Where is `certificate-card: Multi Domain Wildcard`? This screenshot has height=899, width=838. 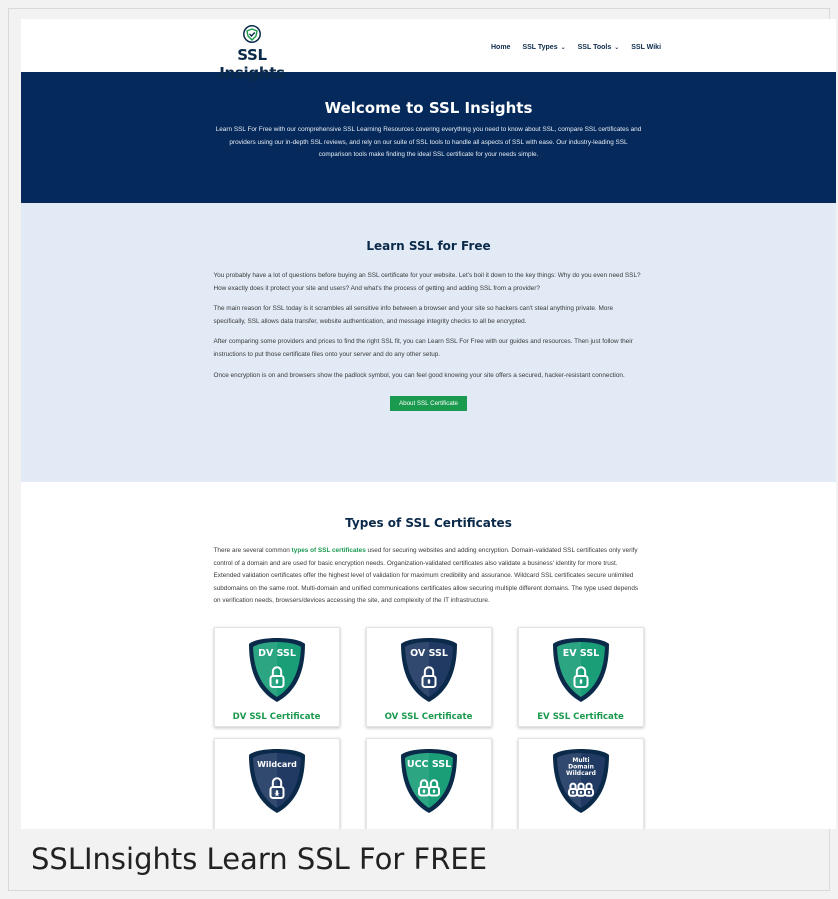
certificate-card: Multi Domain Wildcard is located at coordinates (580, 783).